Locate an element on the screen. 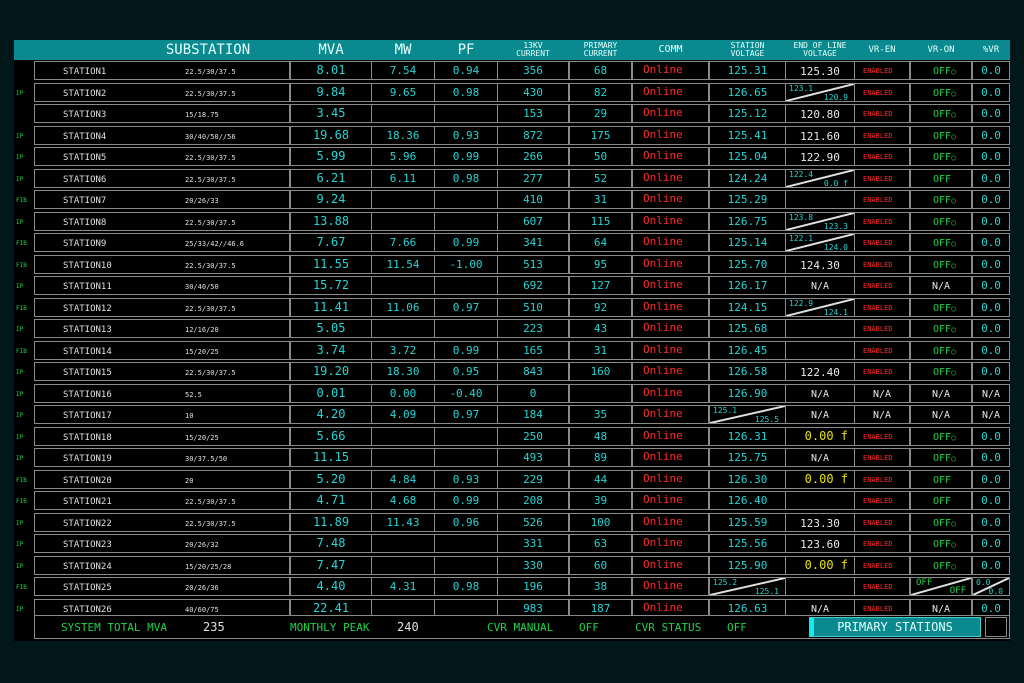 The image size is (1024, 683). eol-voltage-a: 122.4 is located at coordinates (801, 174).